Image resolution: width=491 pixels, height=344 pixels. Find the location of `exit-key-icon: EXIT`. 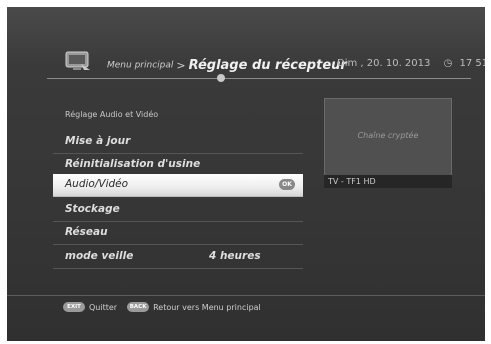

exit-key-icon: EXIT is located at coordinates (74, 307).